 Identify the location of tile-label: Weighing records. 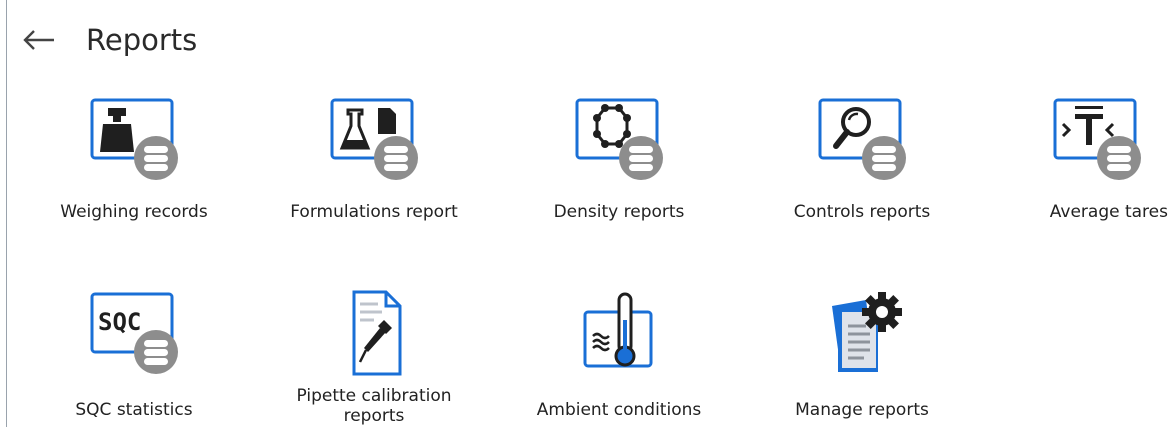
(134, 212).